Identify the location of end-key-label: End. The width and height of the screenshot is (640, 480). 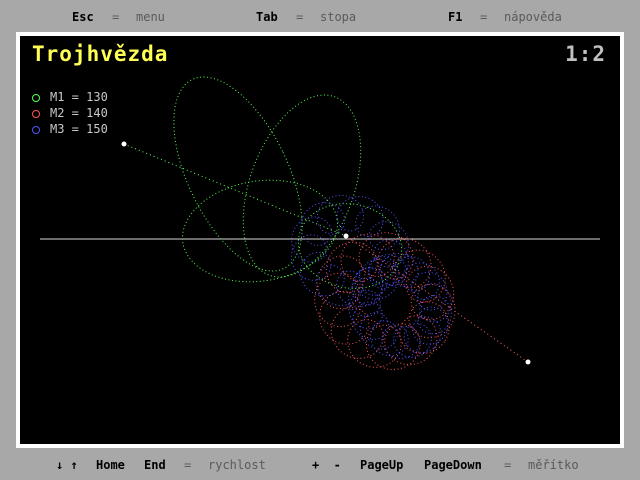
(155, 465).